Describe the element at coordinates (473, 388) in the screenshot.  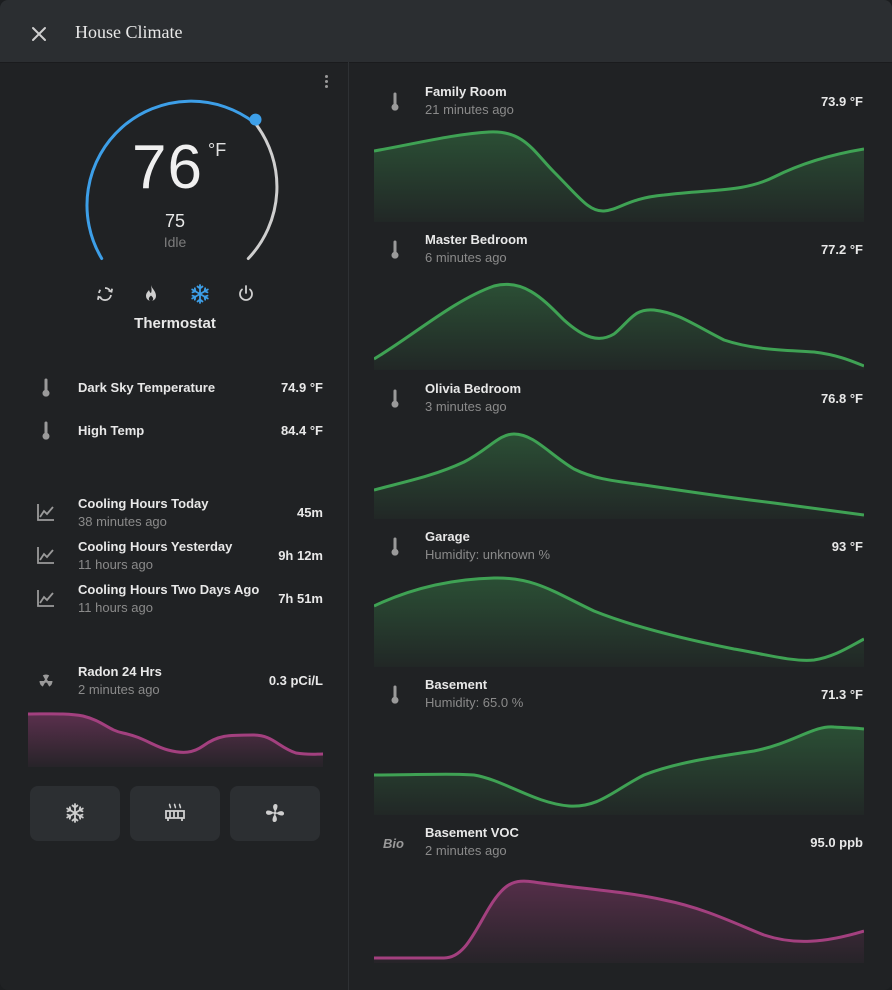
I see `room-name: Olivia Bedroom` at that location.